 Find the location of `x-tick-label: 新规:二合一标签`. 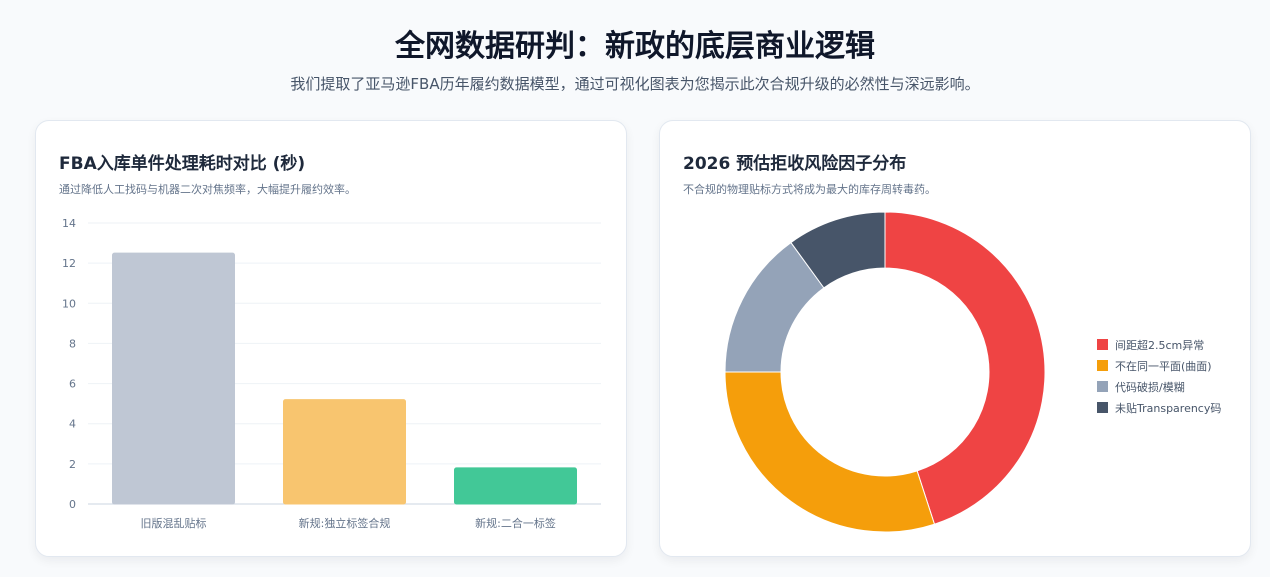

x-tick-label: 新规:二合一标签 is located at coordinates (515, 523).